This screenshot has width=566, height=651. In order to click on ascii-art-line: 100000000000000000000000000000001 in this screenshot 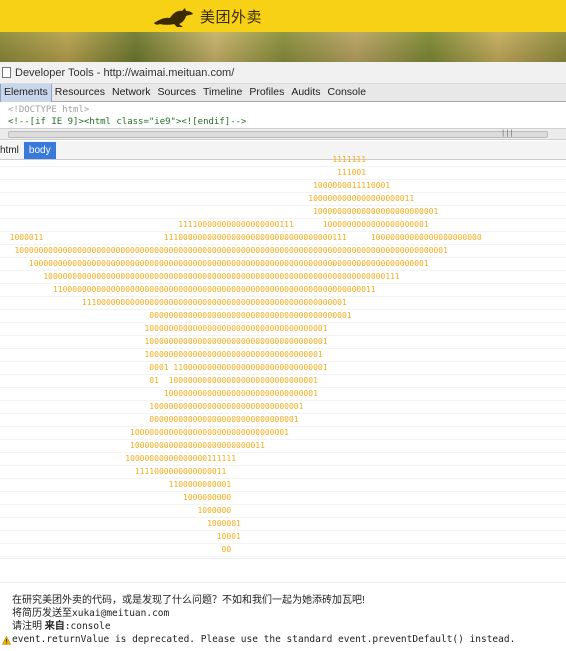, I will do `click(283, 433)`.